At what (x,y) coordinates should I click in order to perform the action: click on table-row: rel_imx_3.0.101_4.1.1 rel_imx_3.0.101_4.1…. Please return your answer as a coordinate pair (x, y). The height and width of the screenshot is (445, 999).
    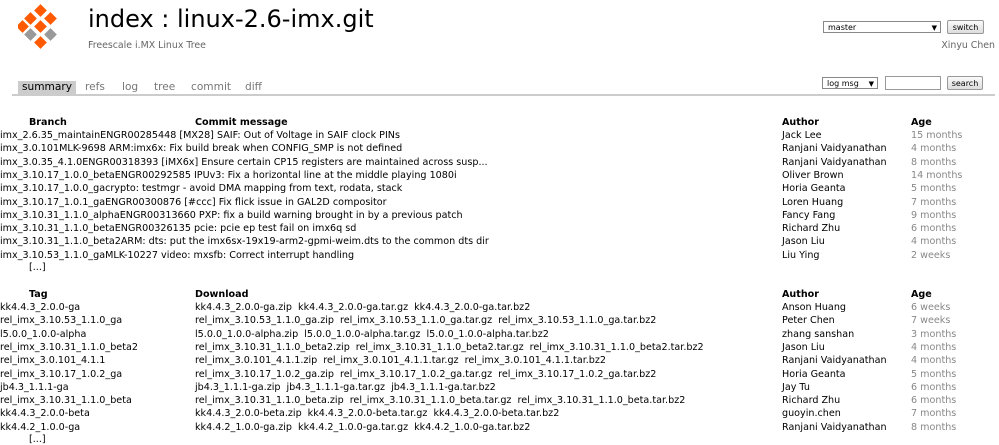
    Looking at the image, I should click on (499, 360).